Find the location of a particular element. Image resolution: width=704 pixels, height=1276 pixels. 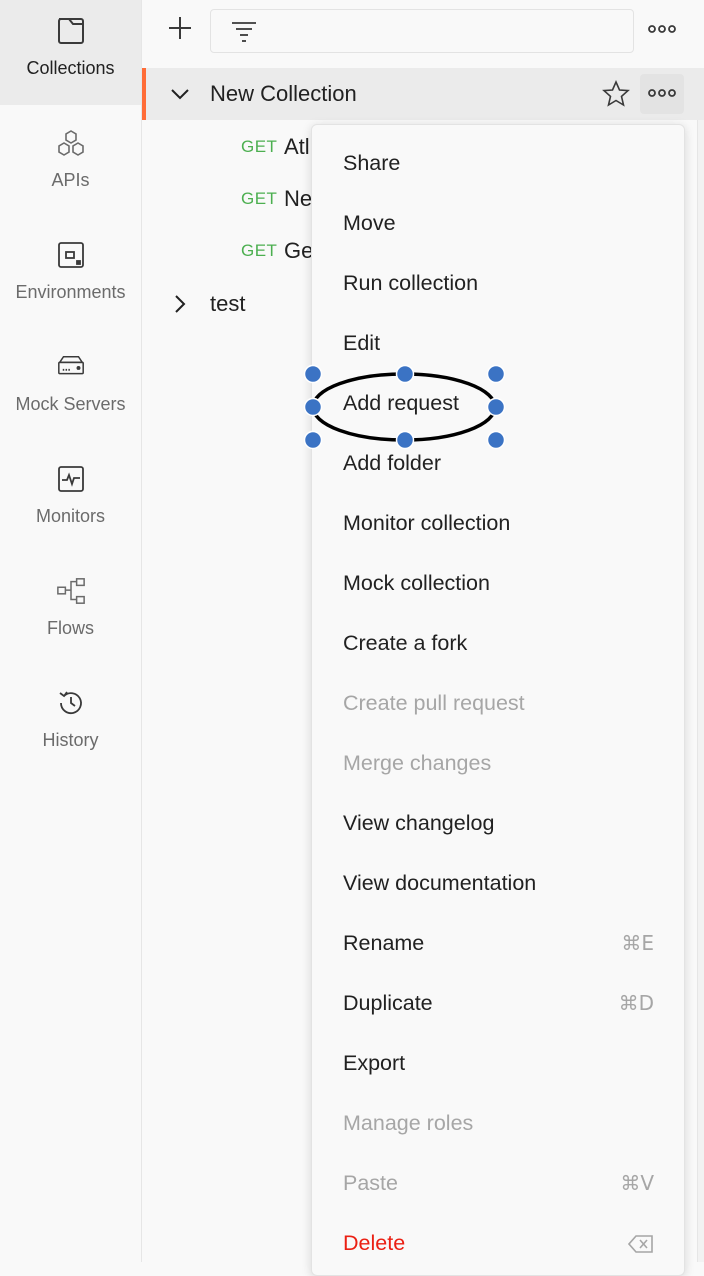

history-icon is located at coordinates (71, 703).